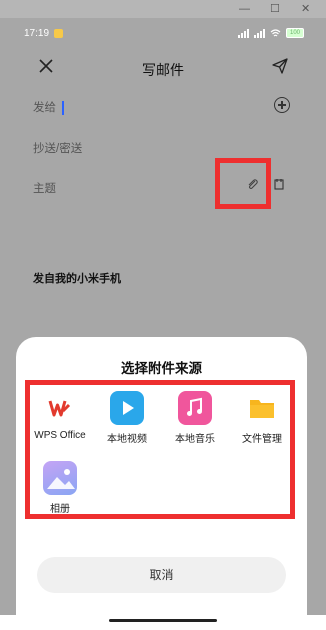  What do you see at coordinates (275, 9) in the screenshot?
I see `maximize-icon: ☐` at bounding box center [275, 9].